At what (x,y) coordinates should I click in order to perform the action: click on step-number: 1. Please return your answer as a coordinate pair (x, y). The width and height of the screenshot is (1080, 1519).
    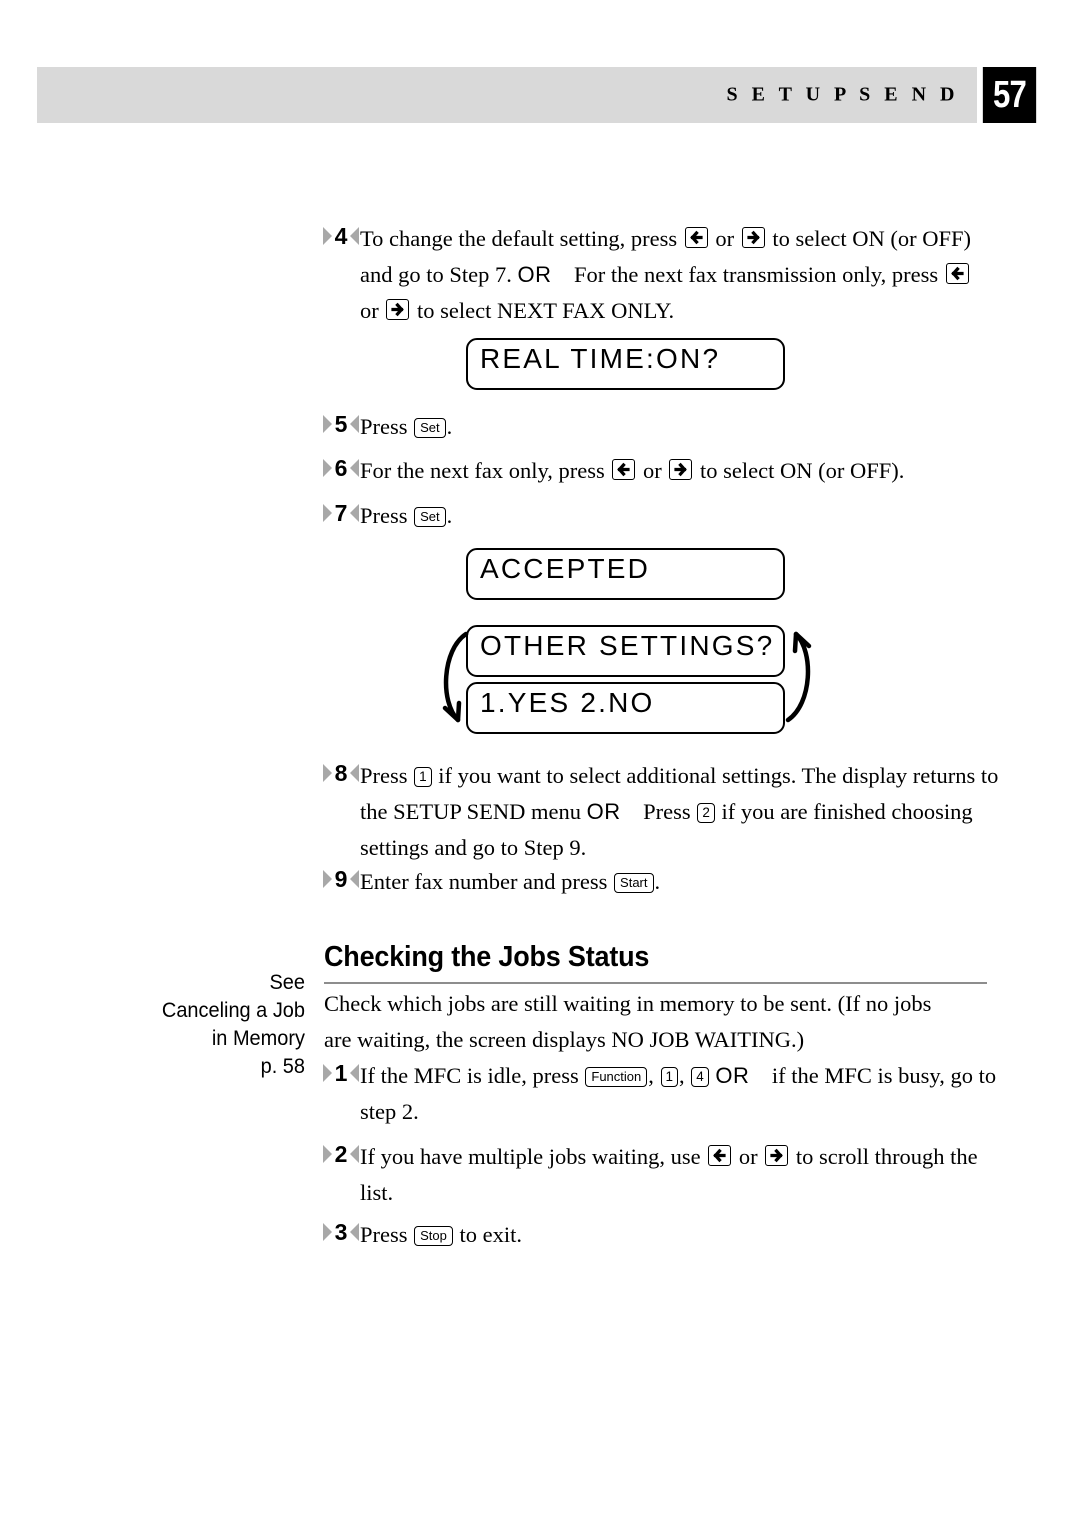
    Looking at the image, I should click on (341, 1072).